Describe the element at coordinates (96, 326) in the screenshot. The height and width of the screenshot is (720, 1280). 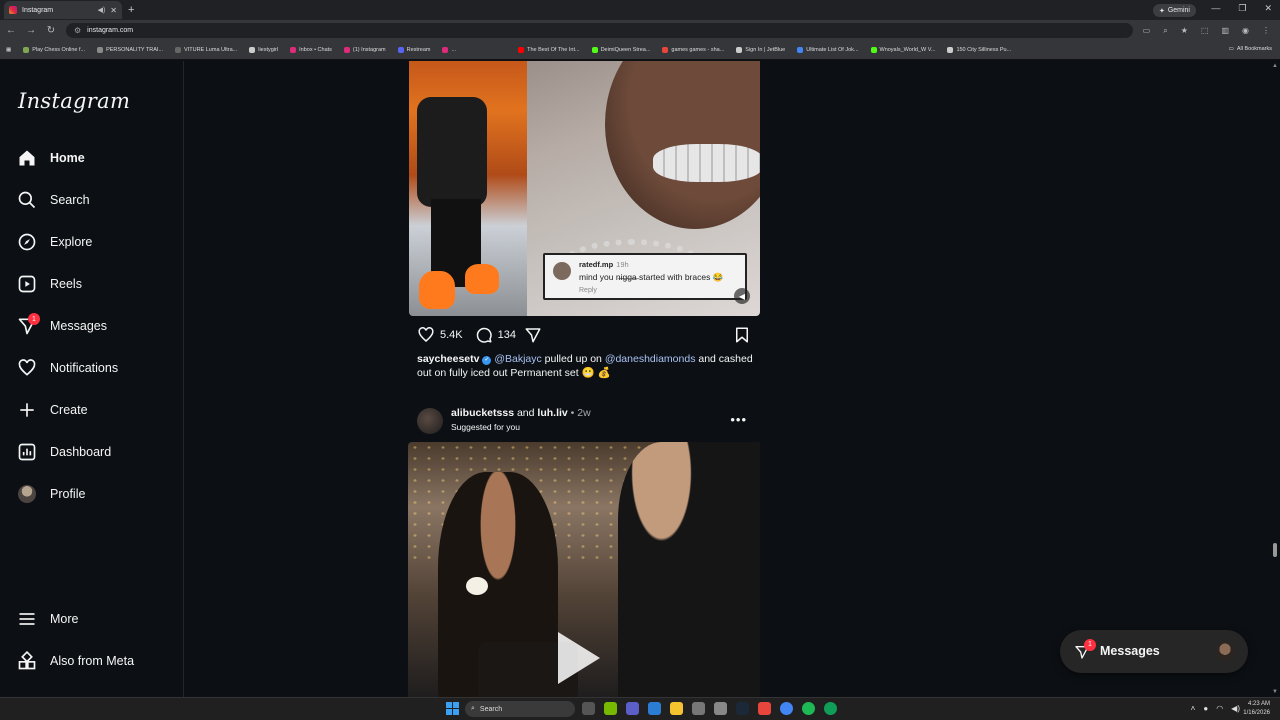
I see `sidebar-item-messages: 1 Messages` at that location.